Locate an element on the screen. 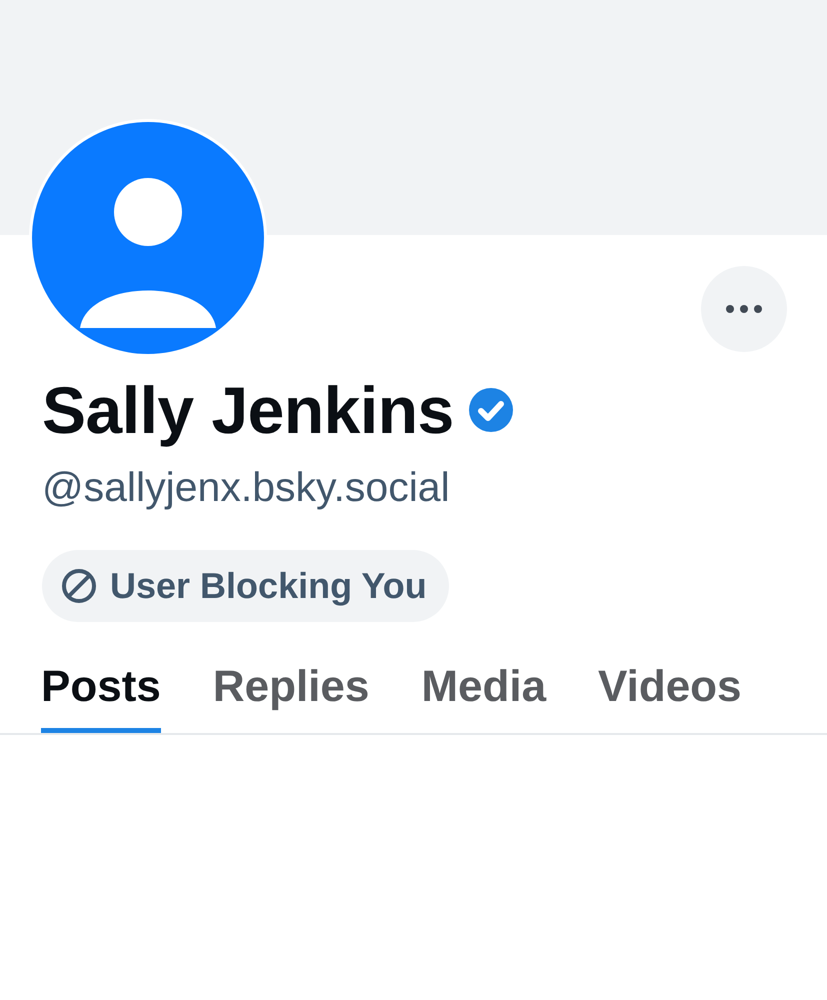  ellipsis-icon is located at coordinates (744, 309).